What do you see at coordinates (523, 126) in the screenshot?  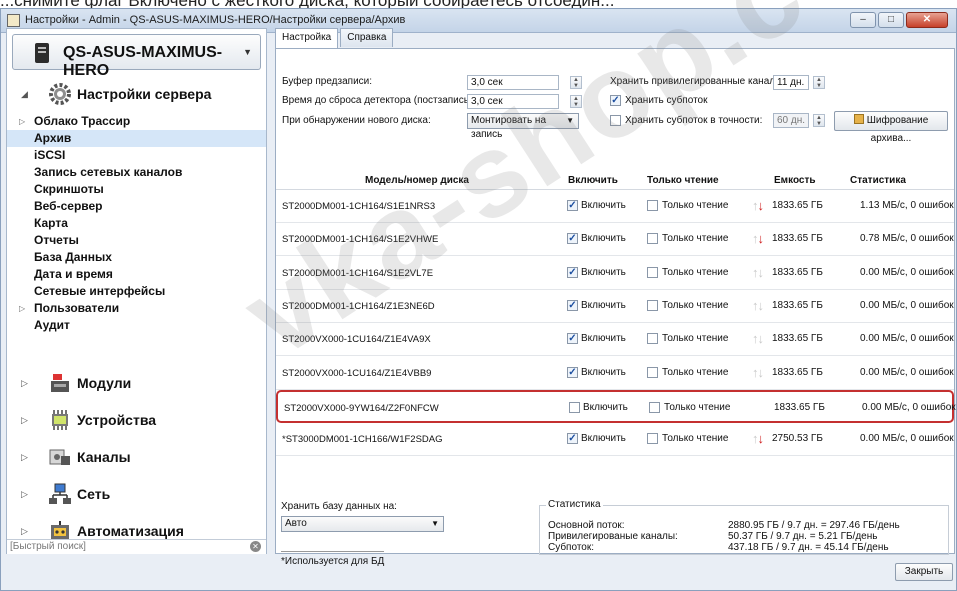 I see `newdisk-dropdown: Монтировать на запись ▼` at bounding box center [523, 126].